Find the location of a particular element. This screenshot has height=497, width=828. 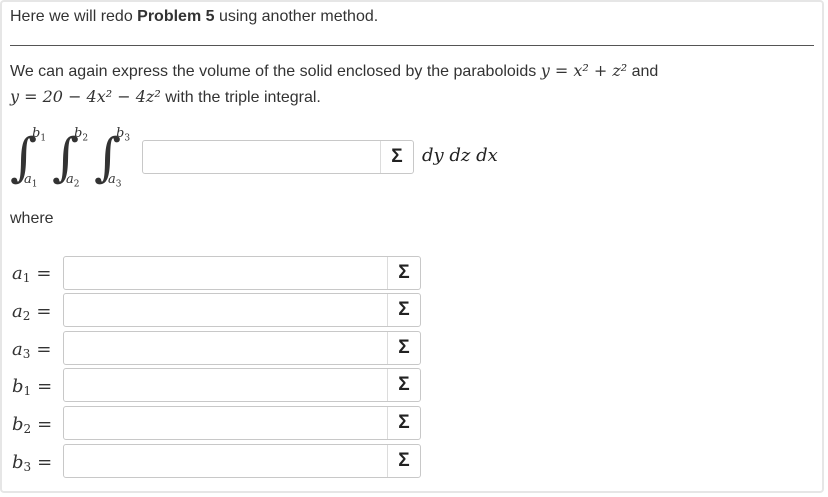

b2-answer-box: Σ is located at coordinates (242, 423).